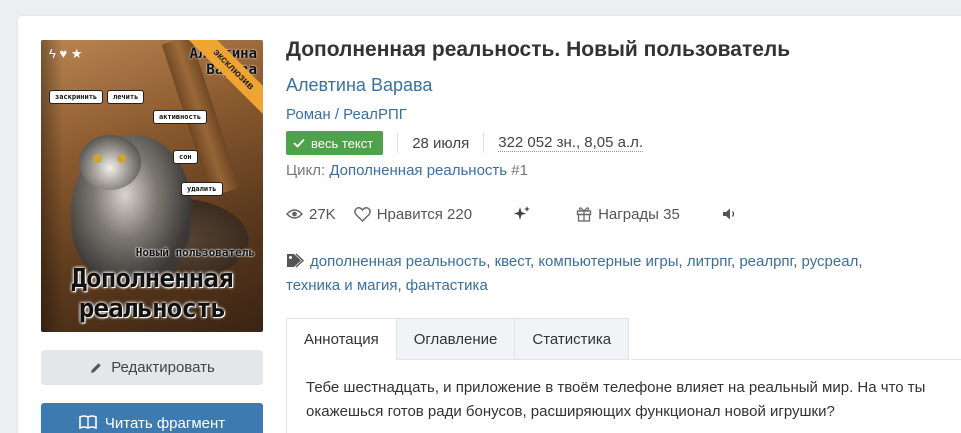 The image size is (961, 433). I want to click on sparkle-button, so click(522, 214).